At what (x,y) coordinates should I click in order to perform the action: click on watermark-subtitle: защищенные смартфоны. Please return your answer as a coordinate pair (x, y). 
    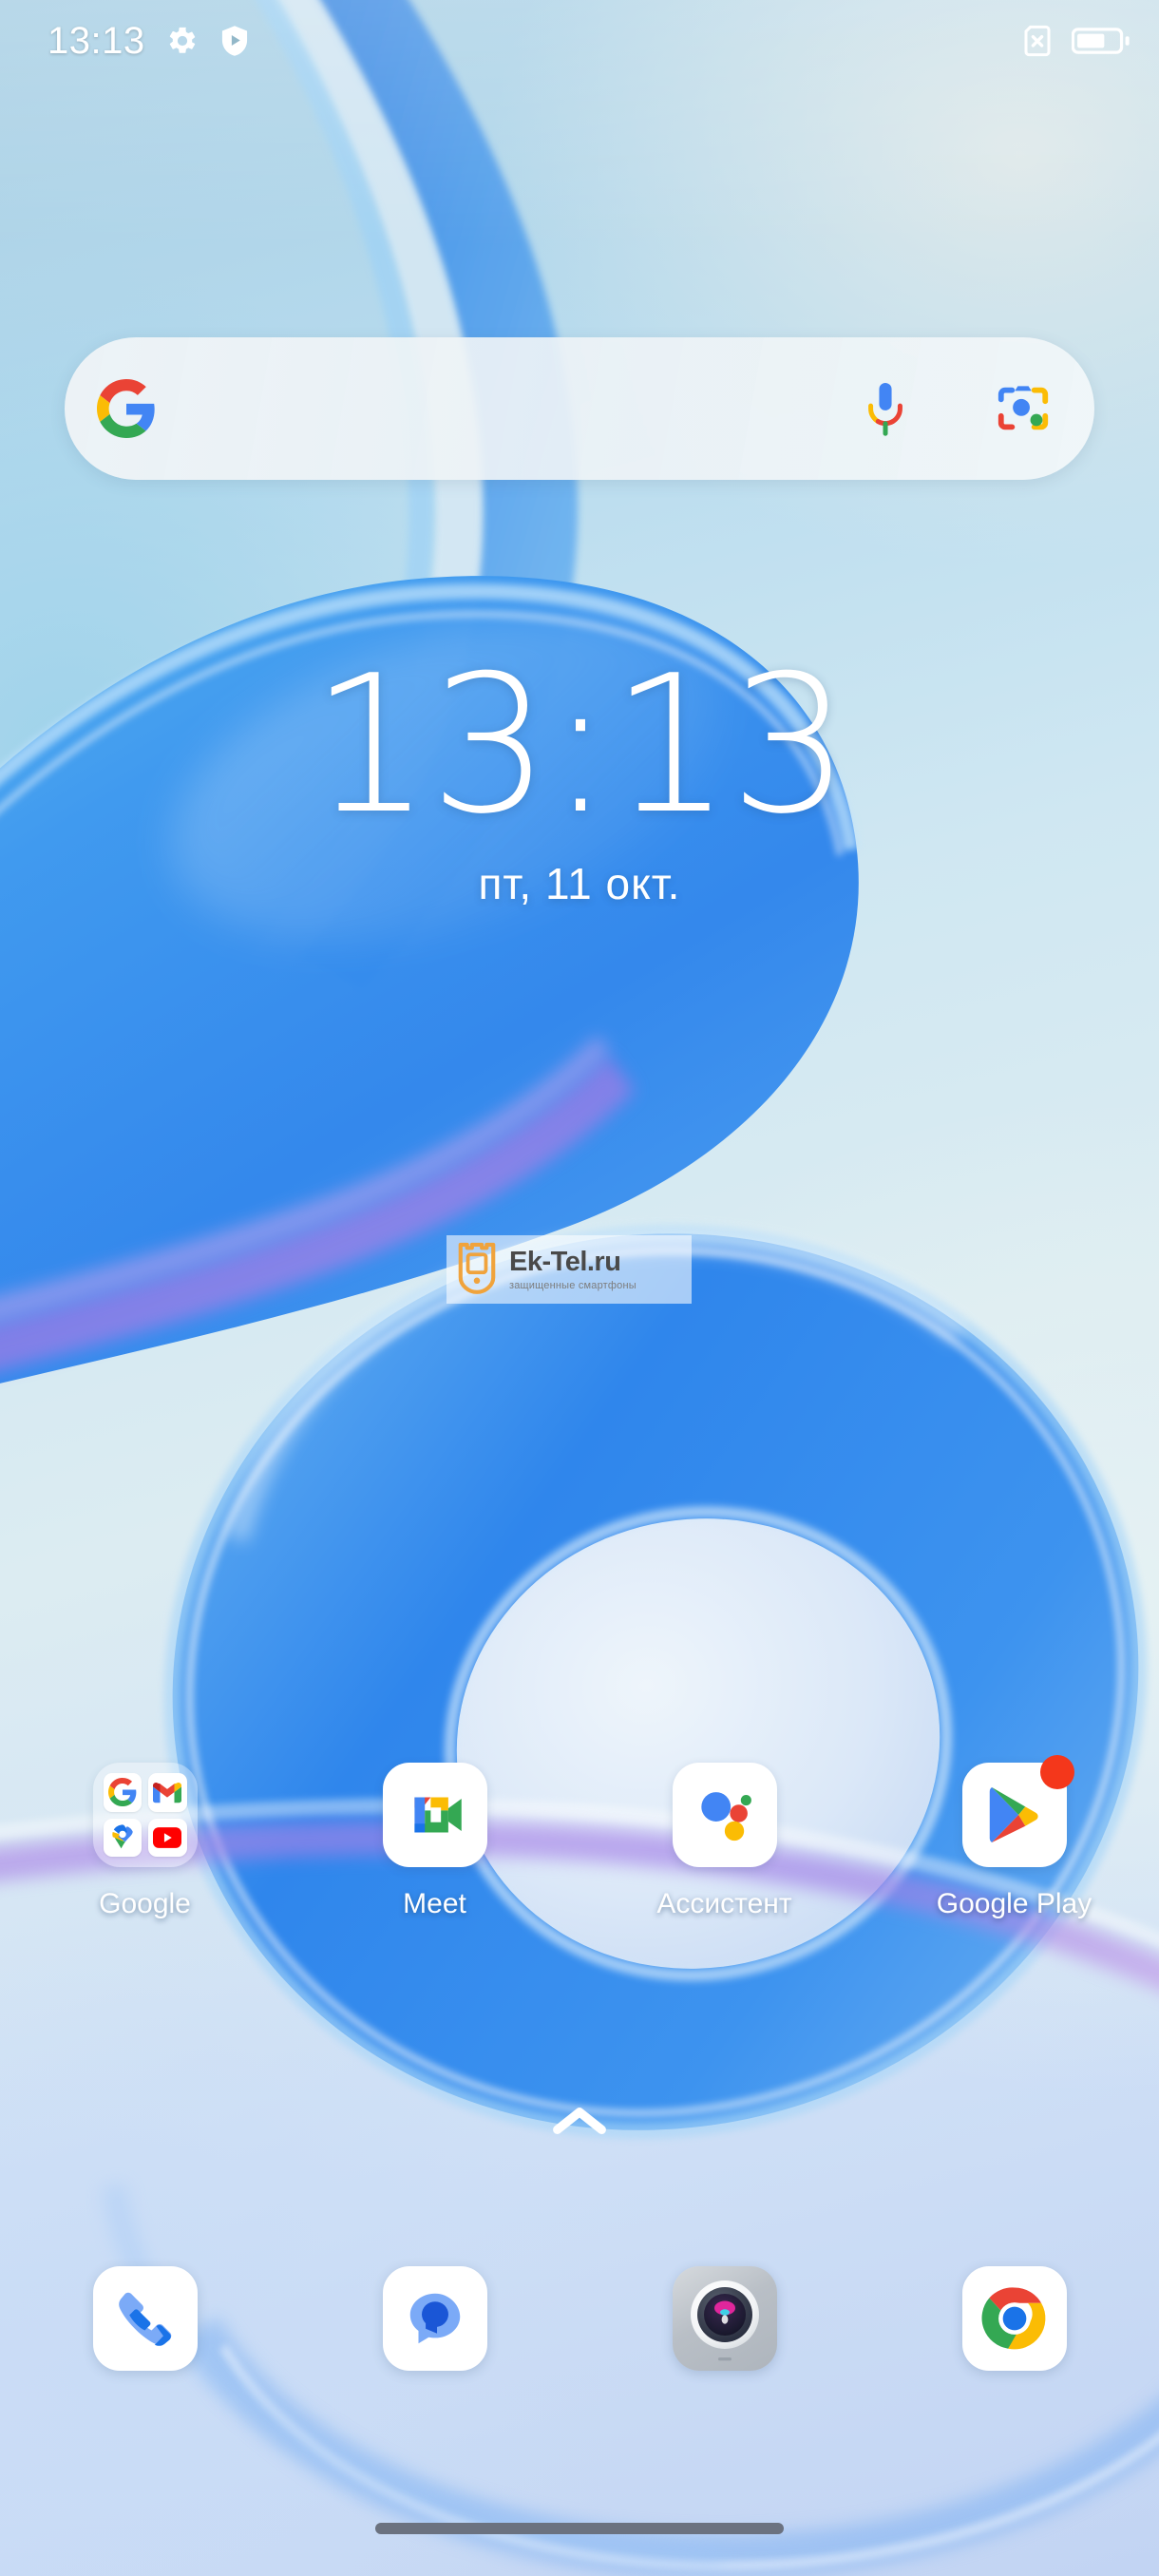
    Looking at the image, I should click on (572, 1285).